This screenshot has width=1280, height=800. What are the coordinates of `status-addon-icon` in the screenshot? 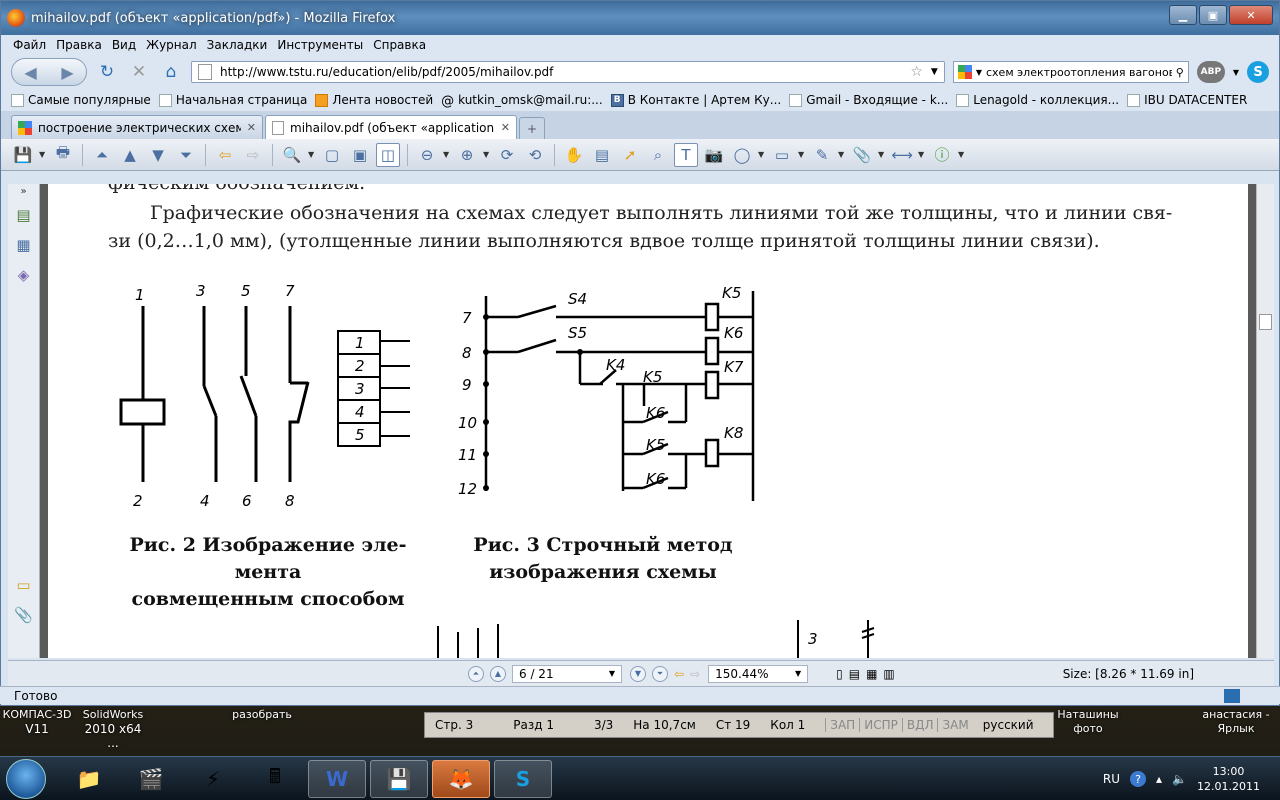 It's located at (1232, 695).